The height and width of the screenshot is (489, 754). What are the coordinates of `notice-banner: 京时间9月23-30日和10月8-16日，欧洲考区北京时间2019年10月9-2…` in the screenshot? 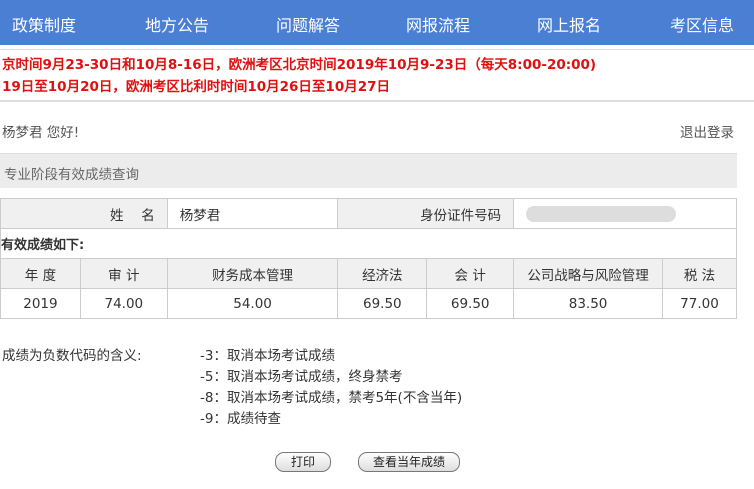 It's located at (377, 75).